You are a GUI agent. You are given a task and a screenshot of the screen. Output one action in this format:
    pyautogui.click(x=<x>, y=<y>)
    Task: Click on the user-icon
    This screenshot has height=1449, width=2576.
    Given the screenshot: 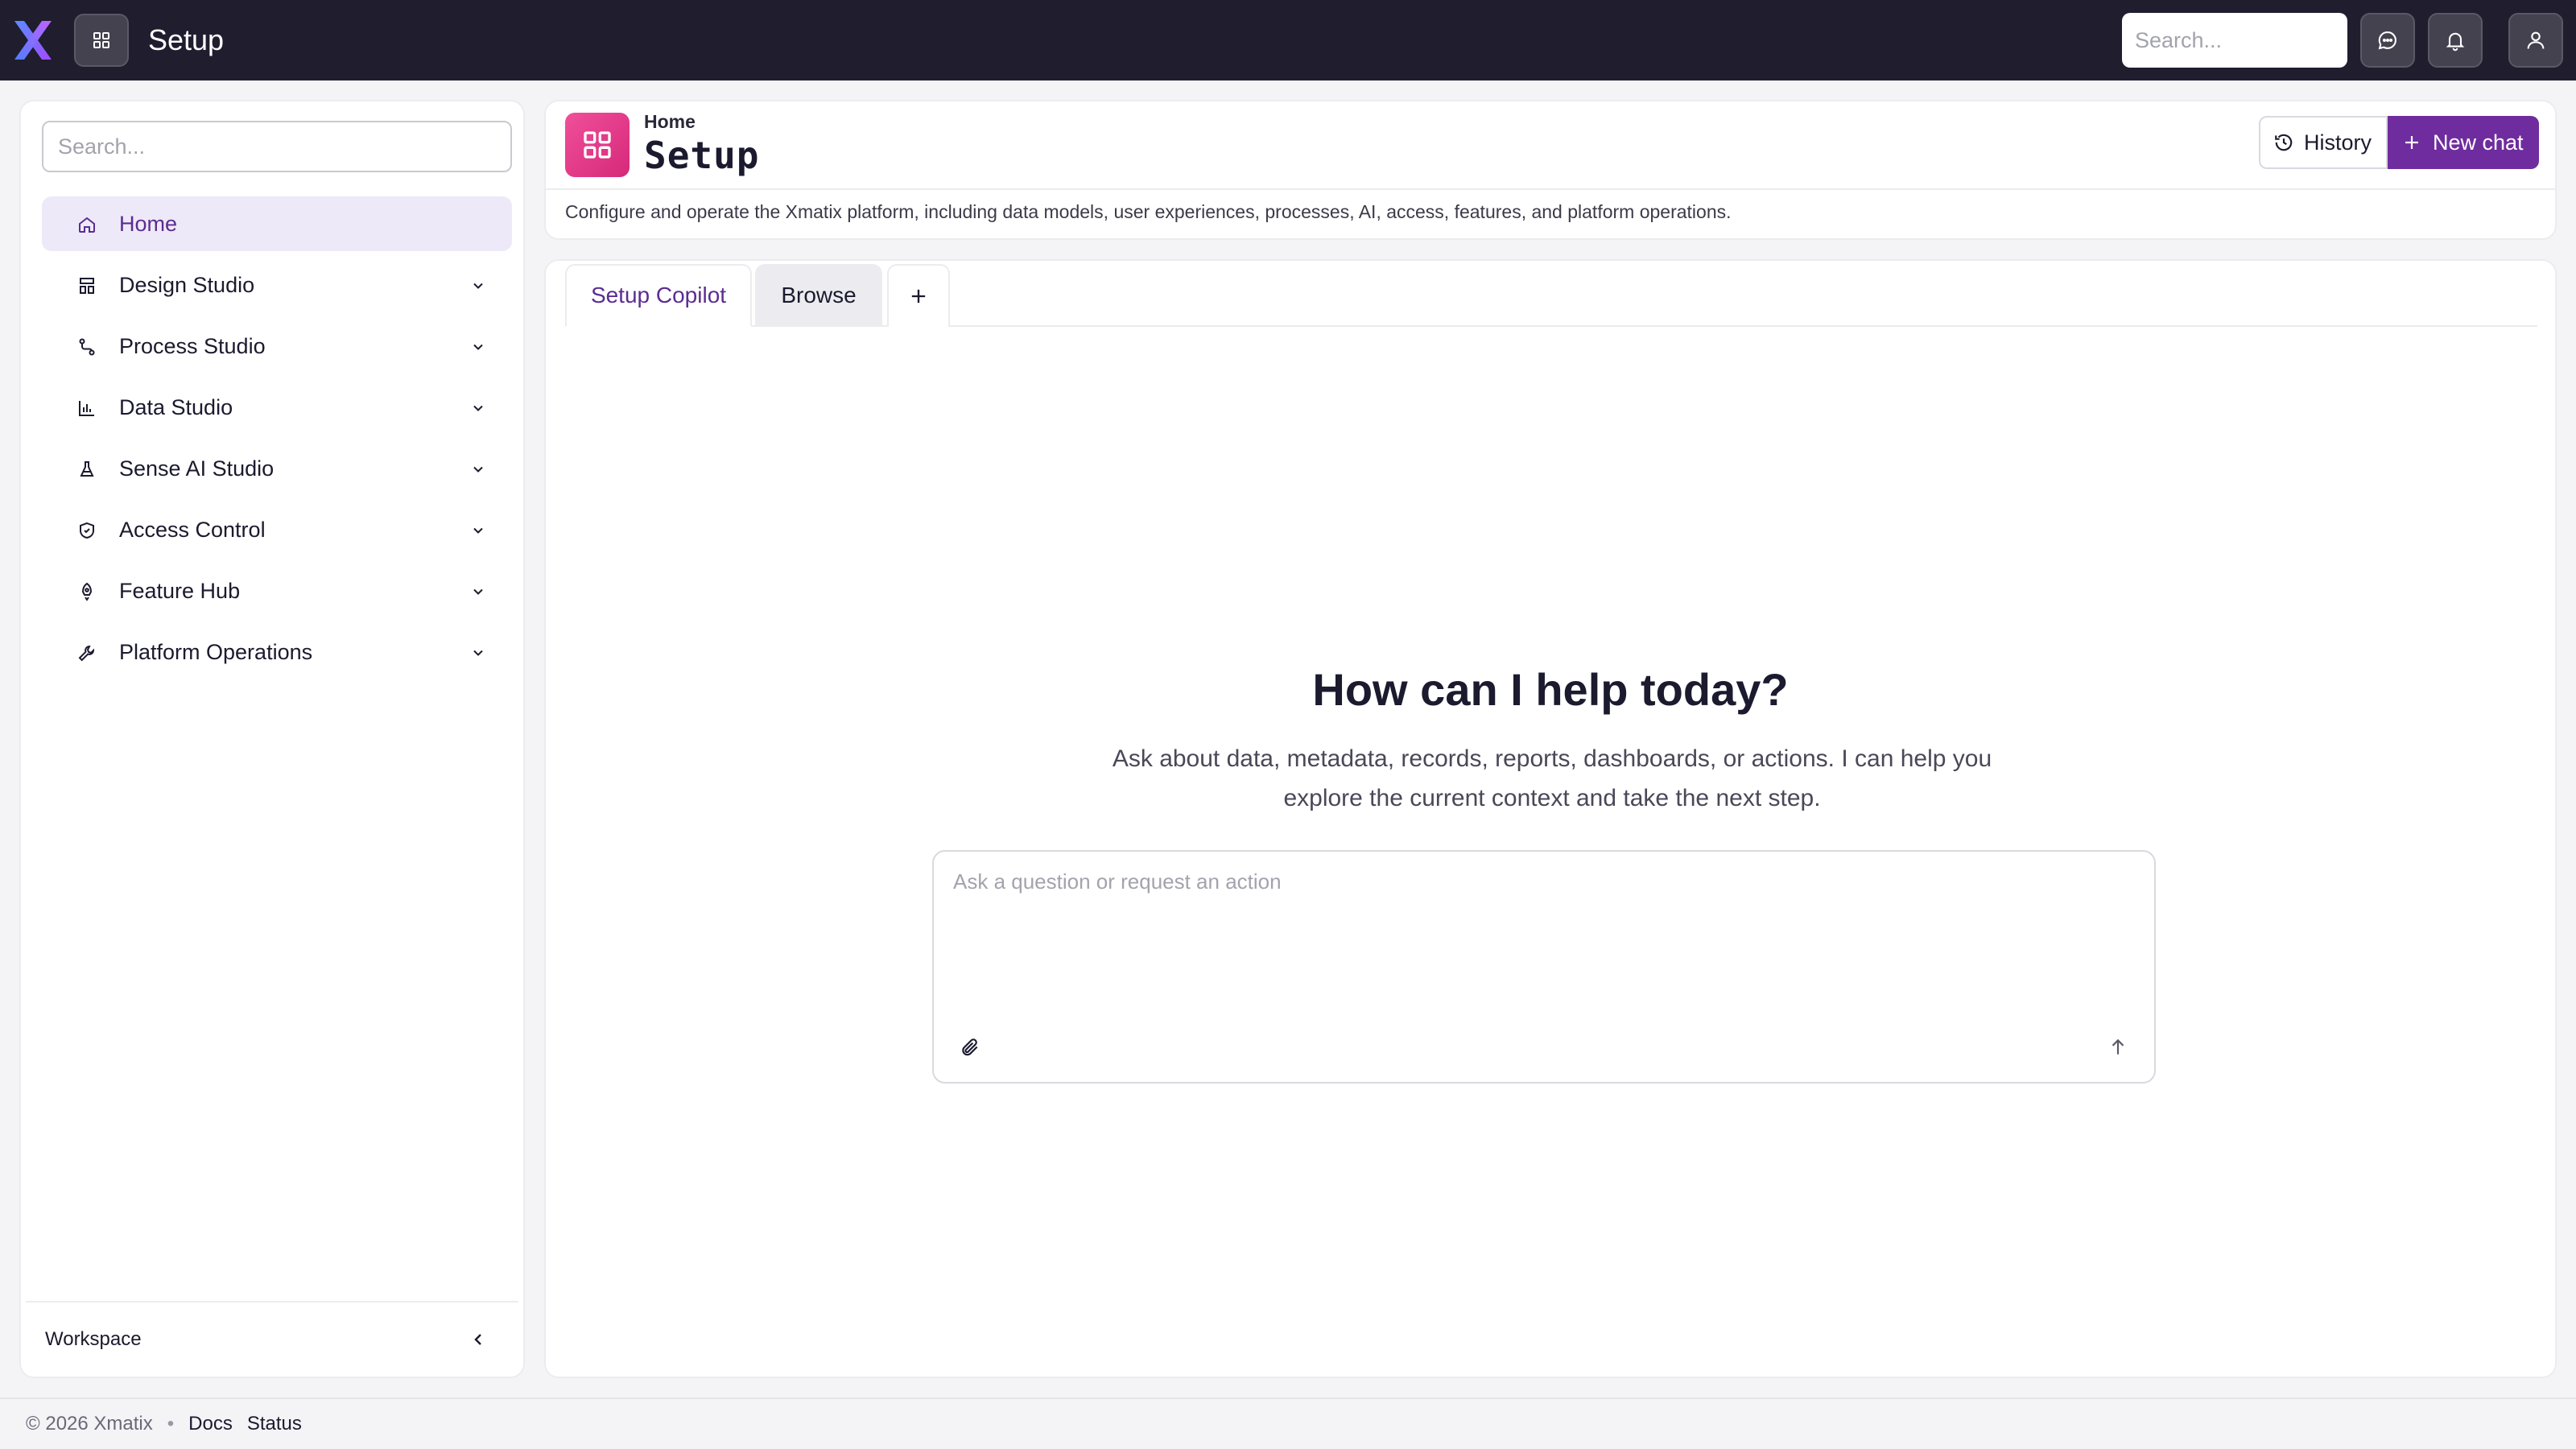 What is the action you would take?
    pyautogui.click(x=2535, y=40)
    